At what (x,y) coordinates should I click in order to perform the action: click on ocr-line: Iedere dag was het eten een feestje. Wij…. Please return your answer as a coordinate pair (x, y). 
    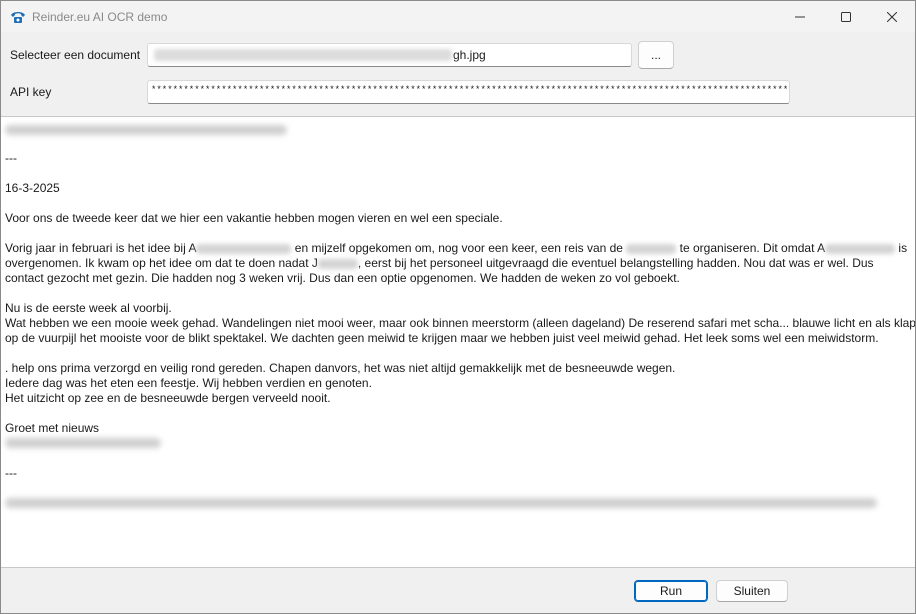
    Looking at the image, I should click on (188, 383).